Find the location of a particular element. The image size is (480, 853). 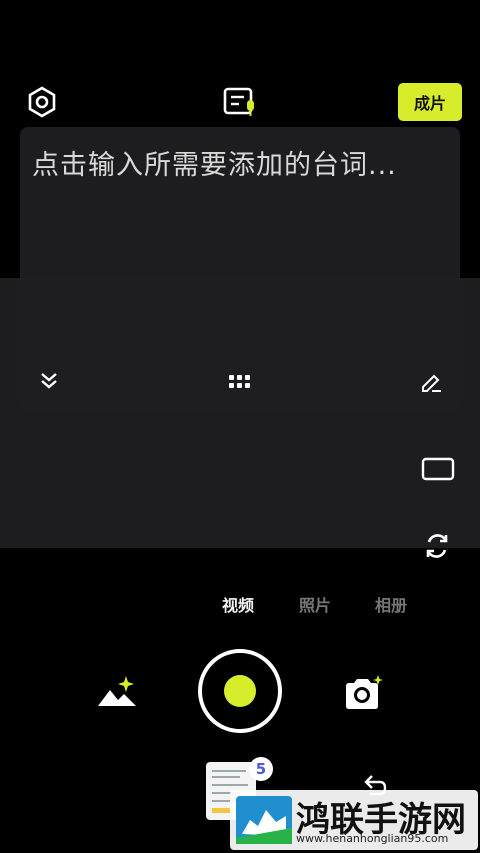

record-indicator is located at coordinates (240, 691).